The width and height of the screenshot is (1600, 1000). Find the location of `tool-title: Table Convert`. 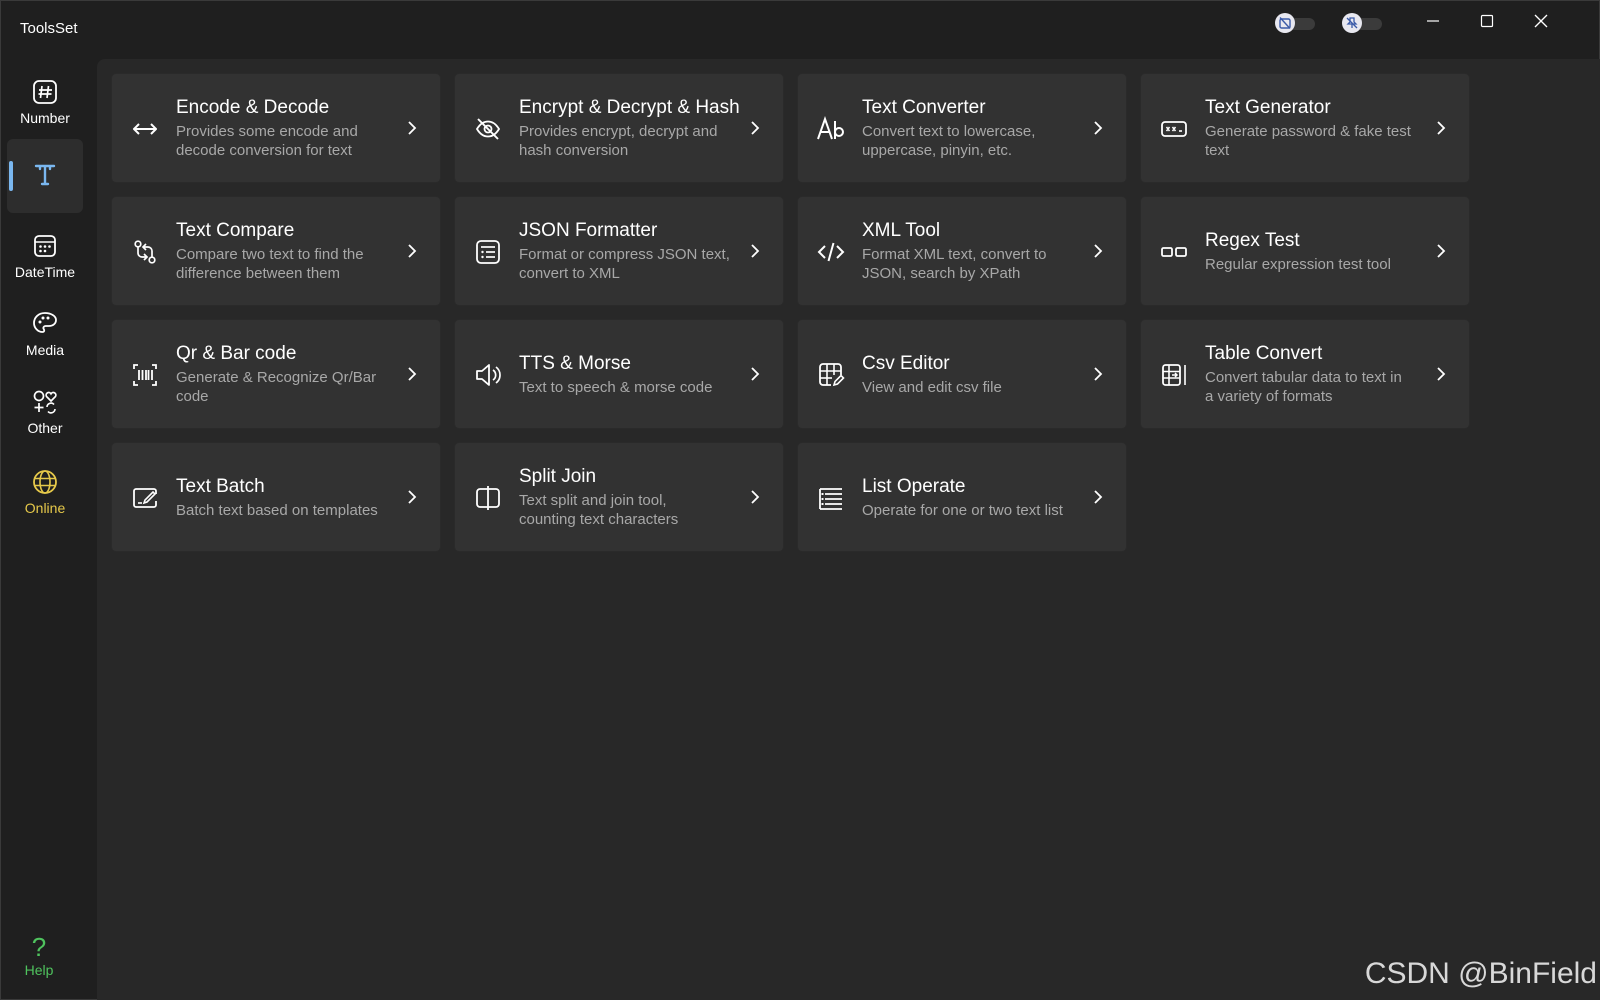

tool-title: Table Convert is located at coordinates (1264, 353).